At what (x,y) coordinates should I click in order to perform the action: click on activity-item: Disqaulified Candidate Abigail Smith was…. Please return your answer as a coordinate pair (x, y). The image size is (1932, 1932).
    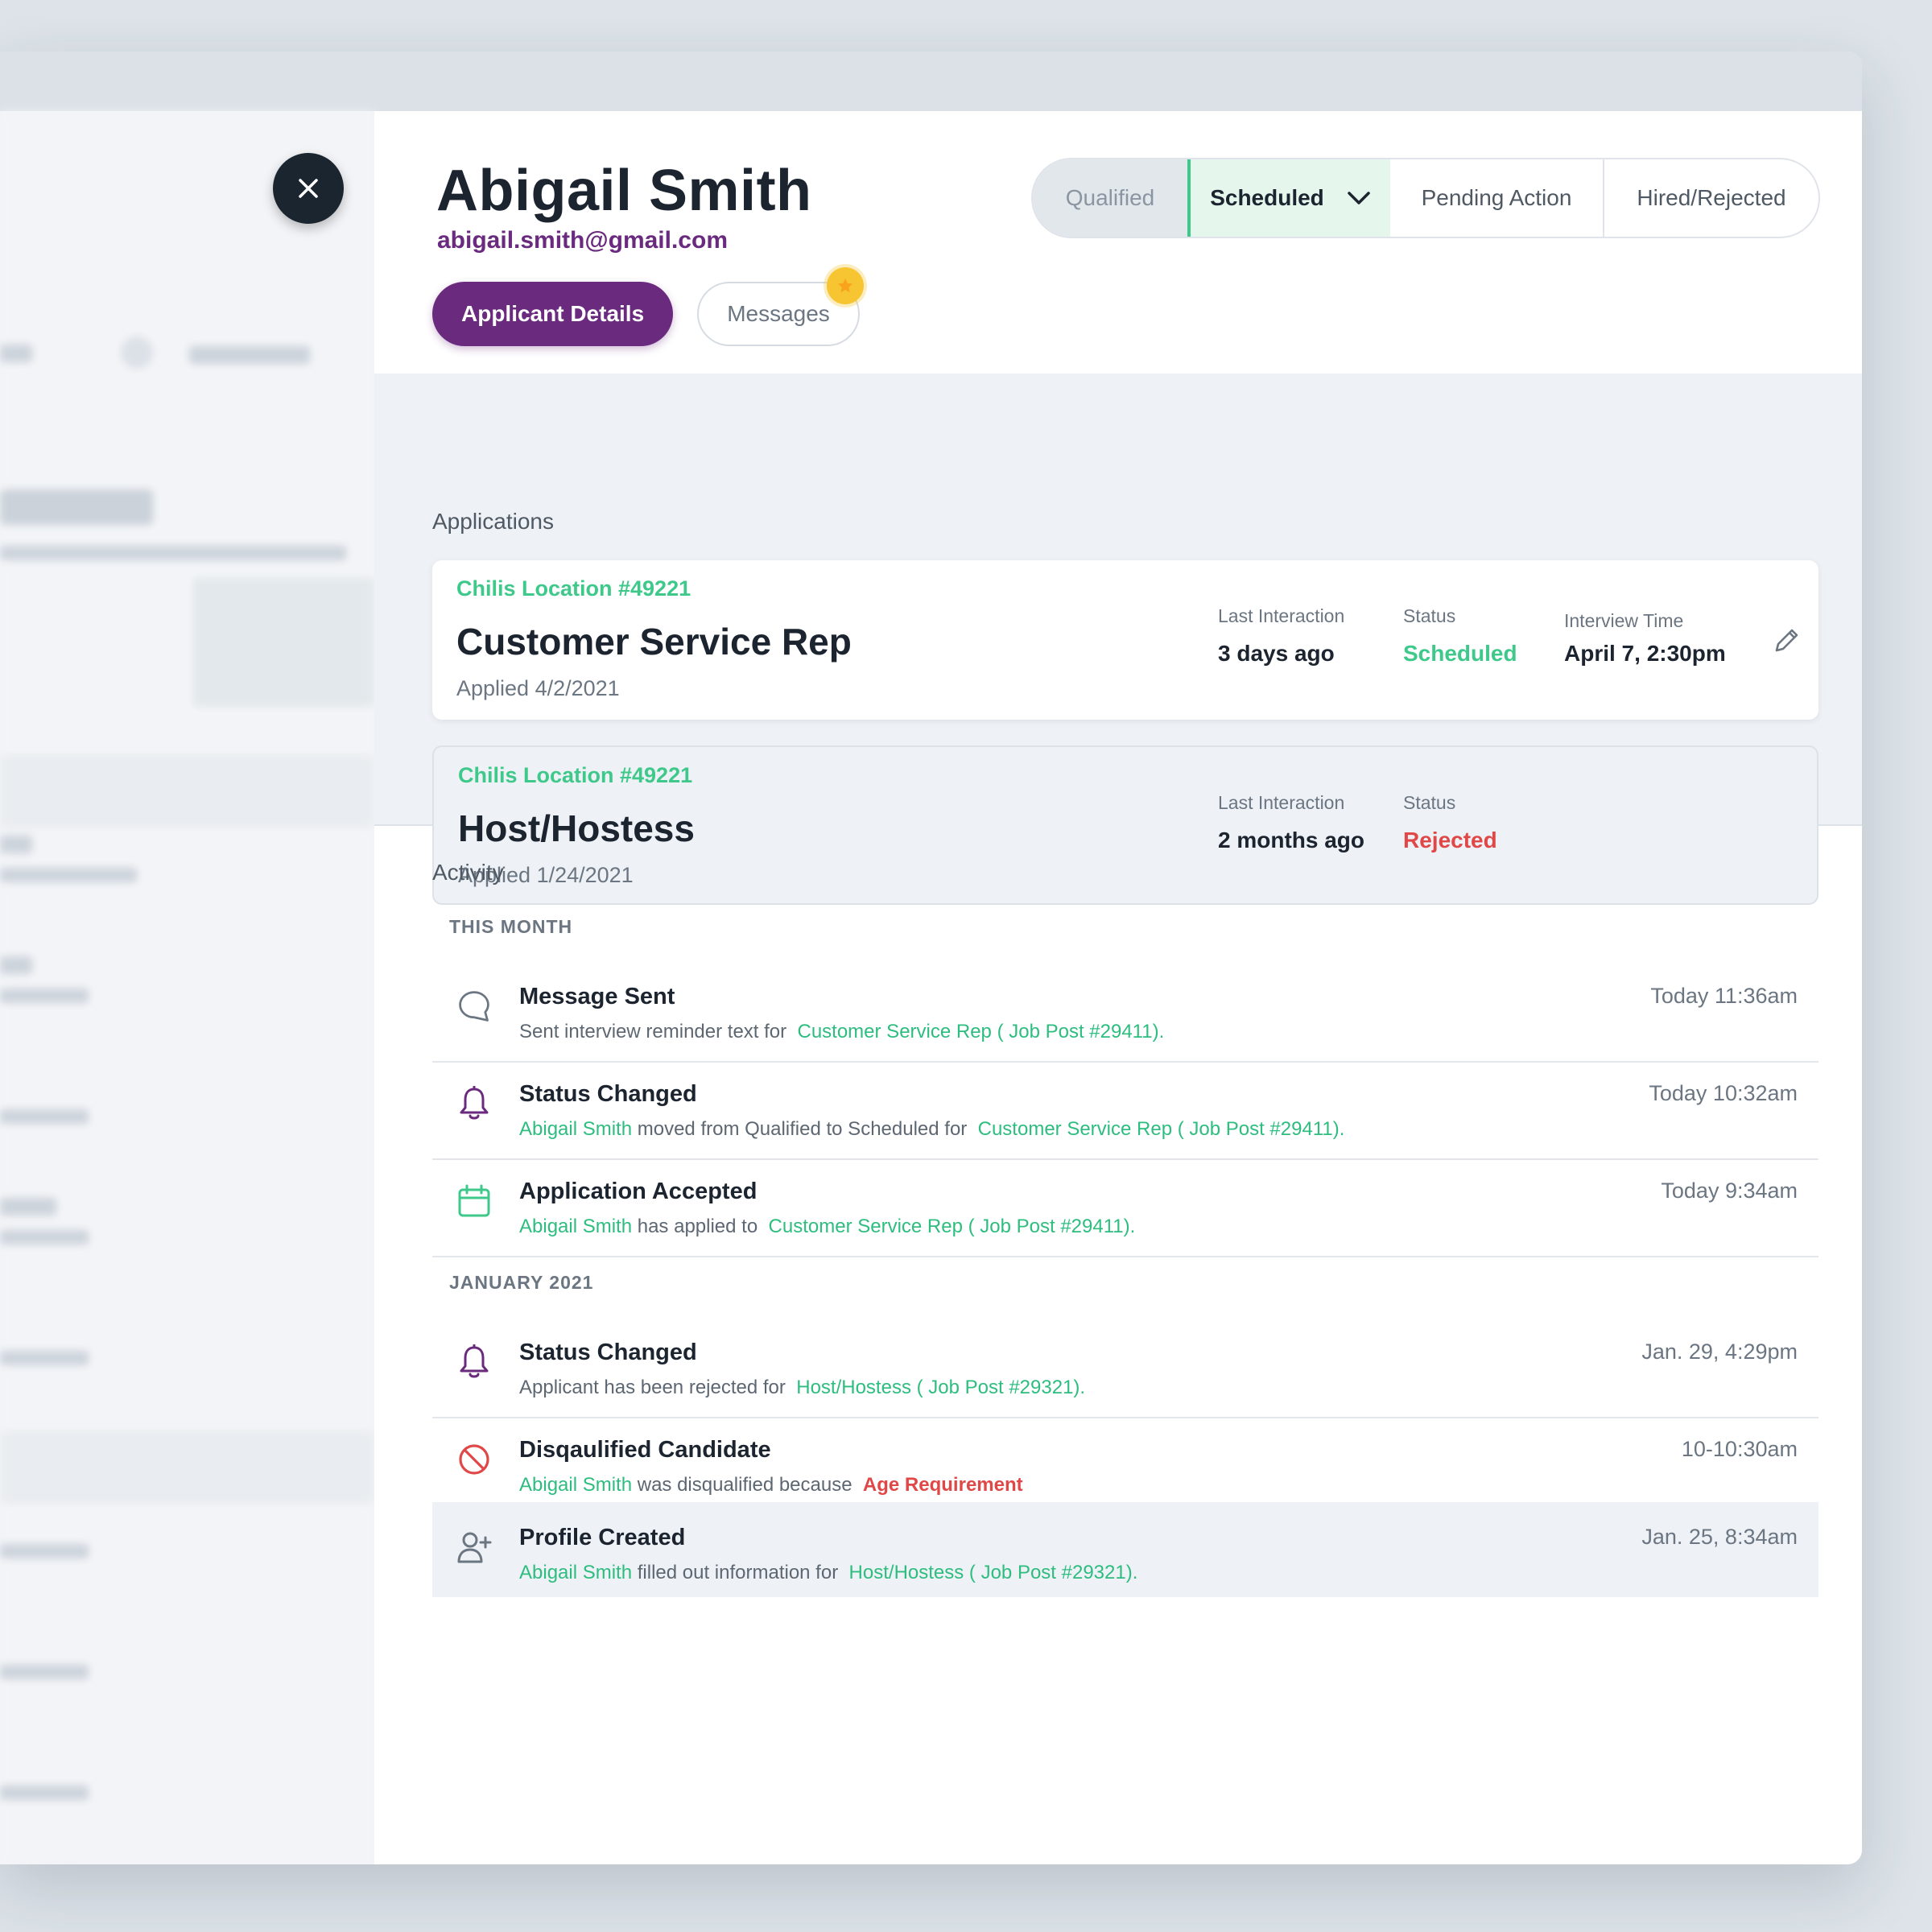
    Looking at the image, I should click on (1125, 1467).